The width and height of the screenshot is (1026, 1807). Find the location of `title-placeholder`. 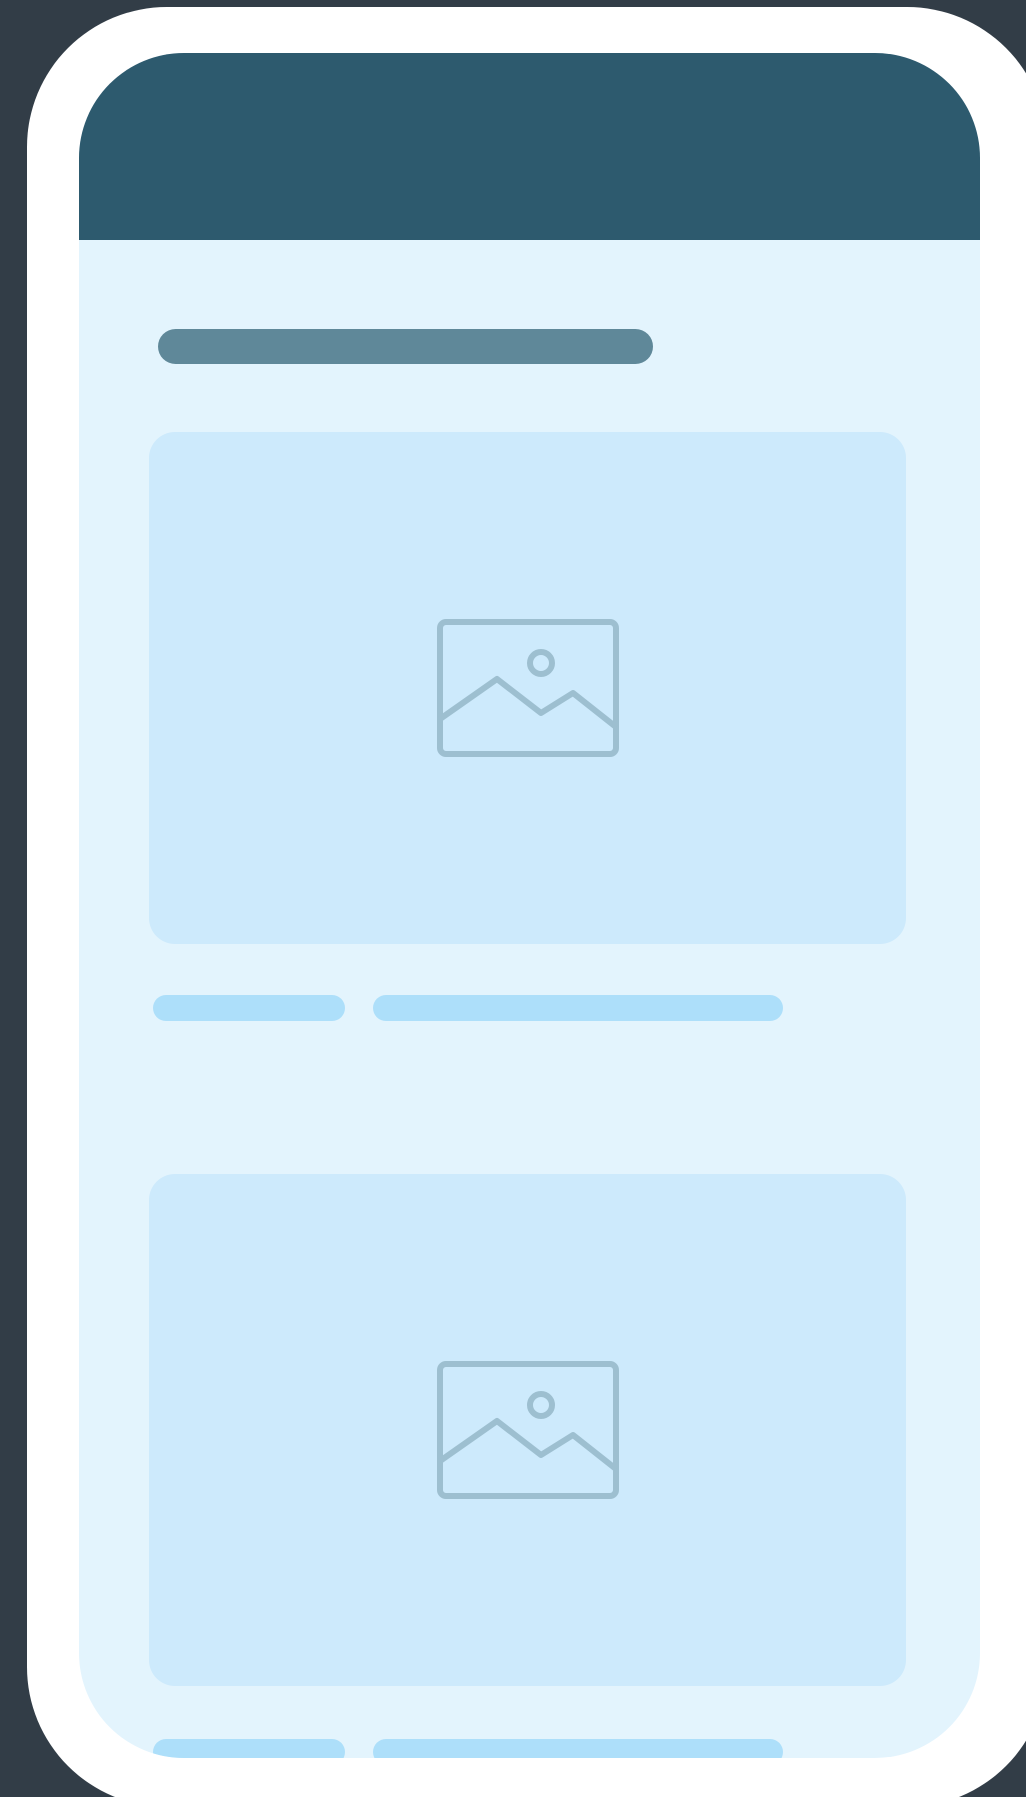

title-placeholder is located at coordinates (405, 346).